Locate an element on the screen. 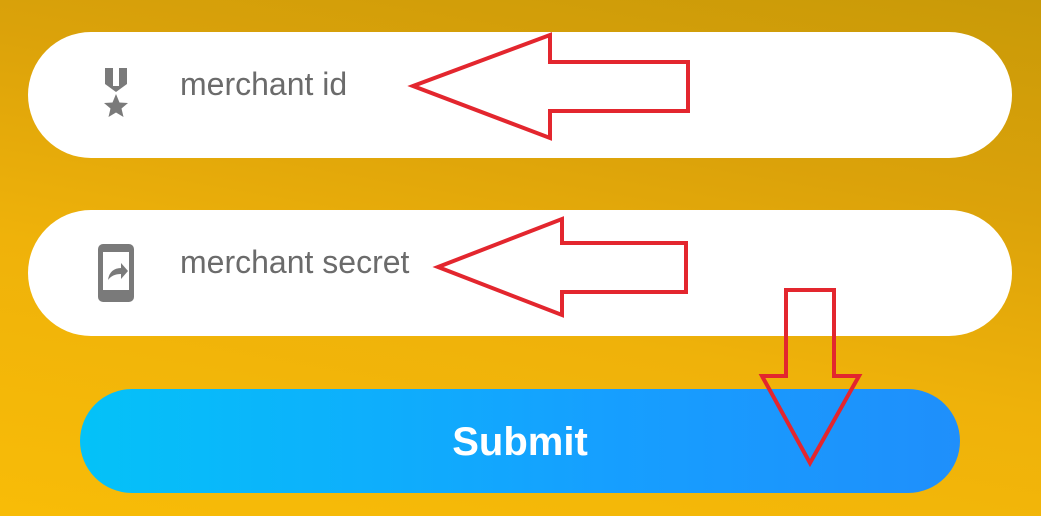  medal-icon is located at coordinates (116, 95).